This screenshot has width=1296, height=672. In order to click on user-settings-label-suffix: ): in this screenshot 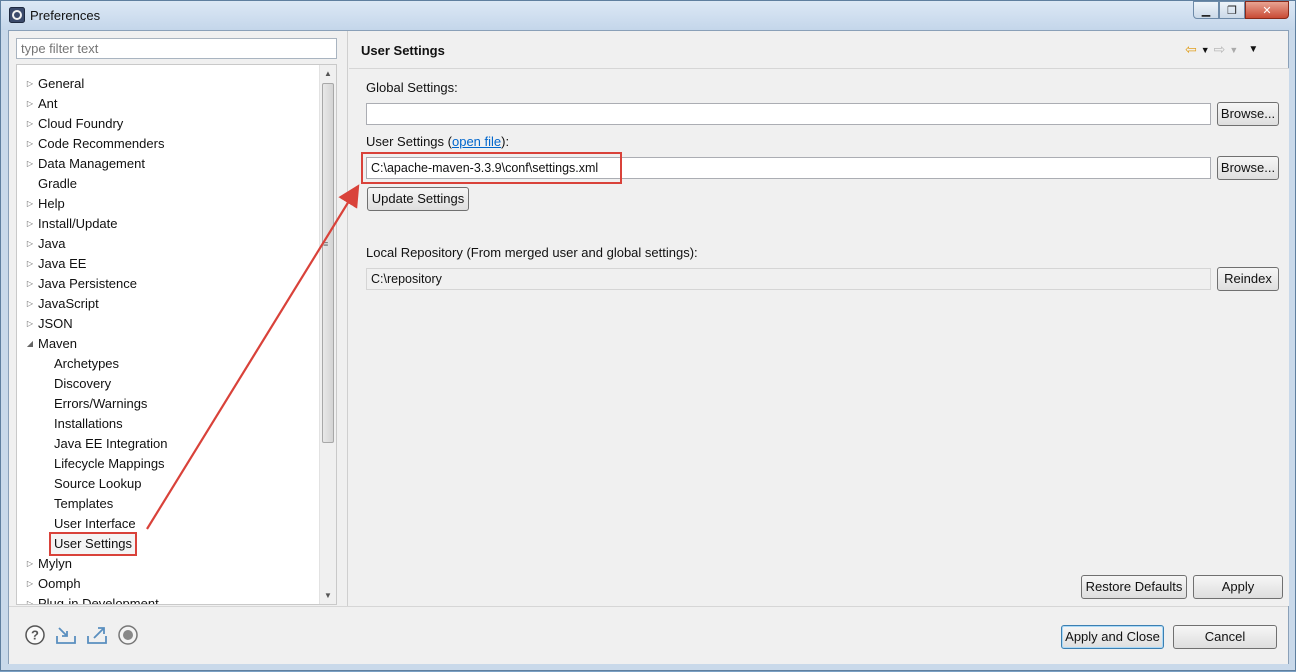, I will do `click(505, 141)`.